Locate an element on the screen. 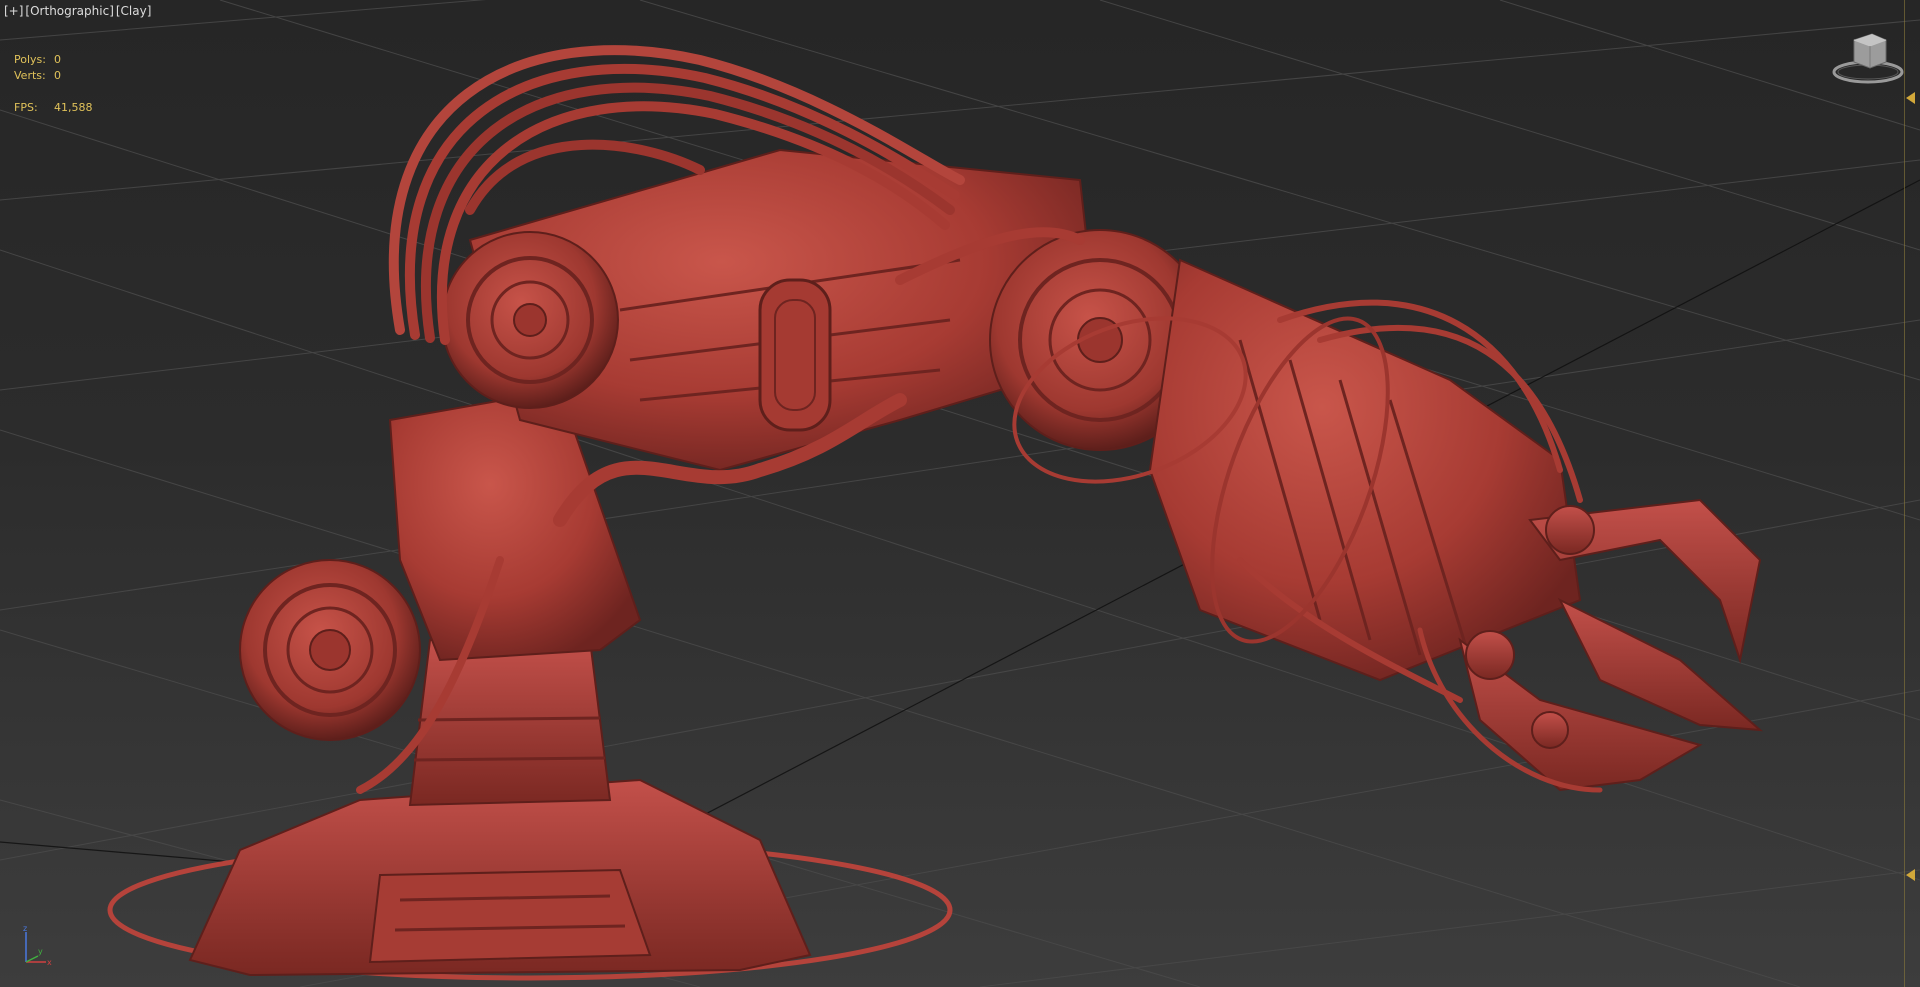  verts-value: 0 is located at coordinates (57, 75).